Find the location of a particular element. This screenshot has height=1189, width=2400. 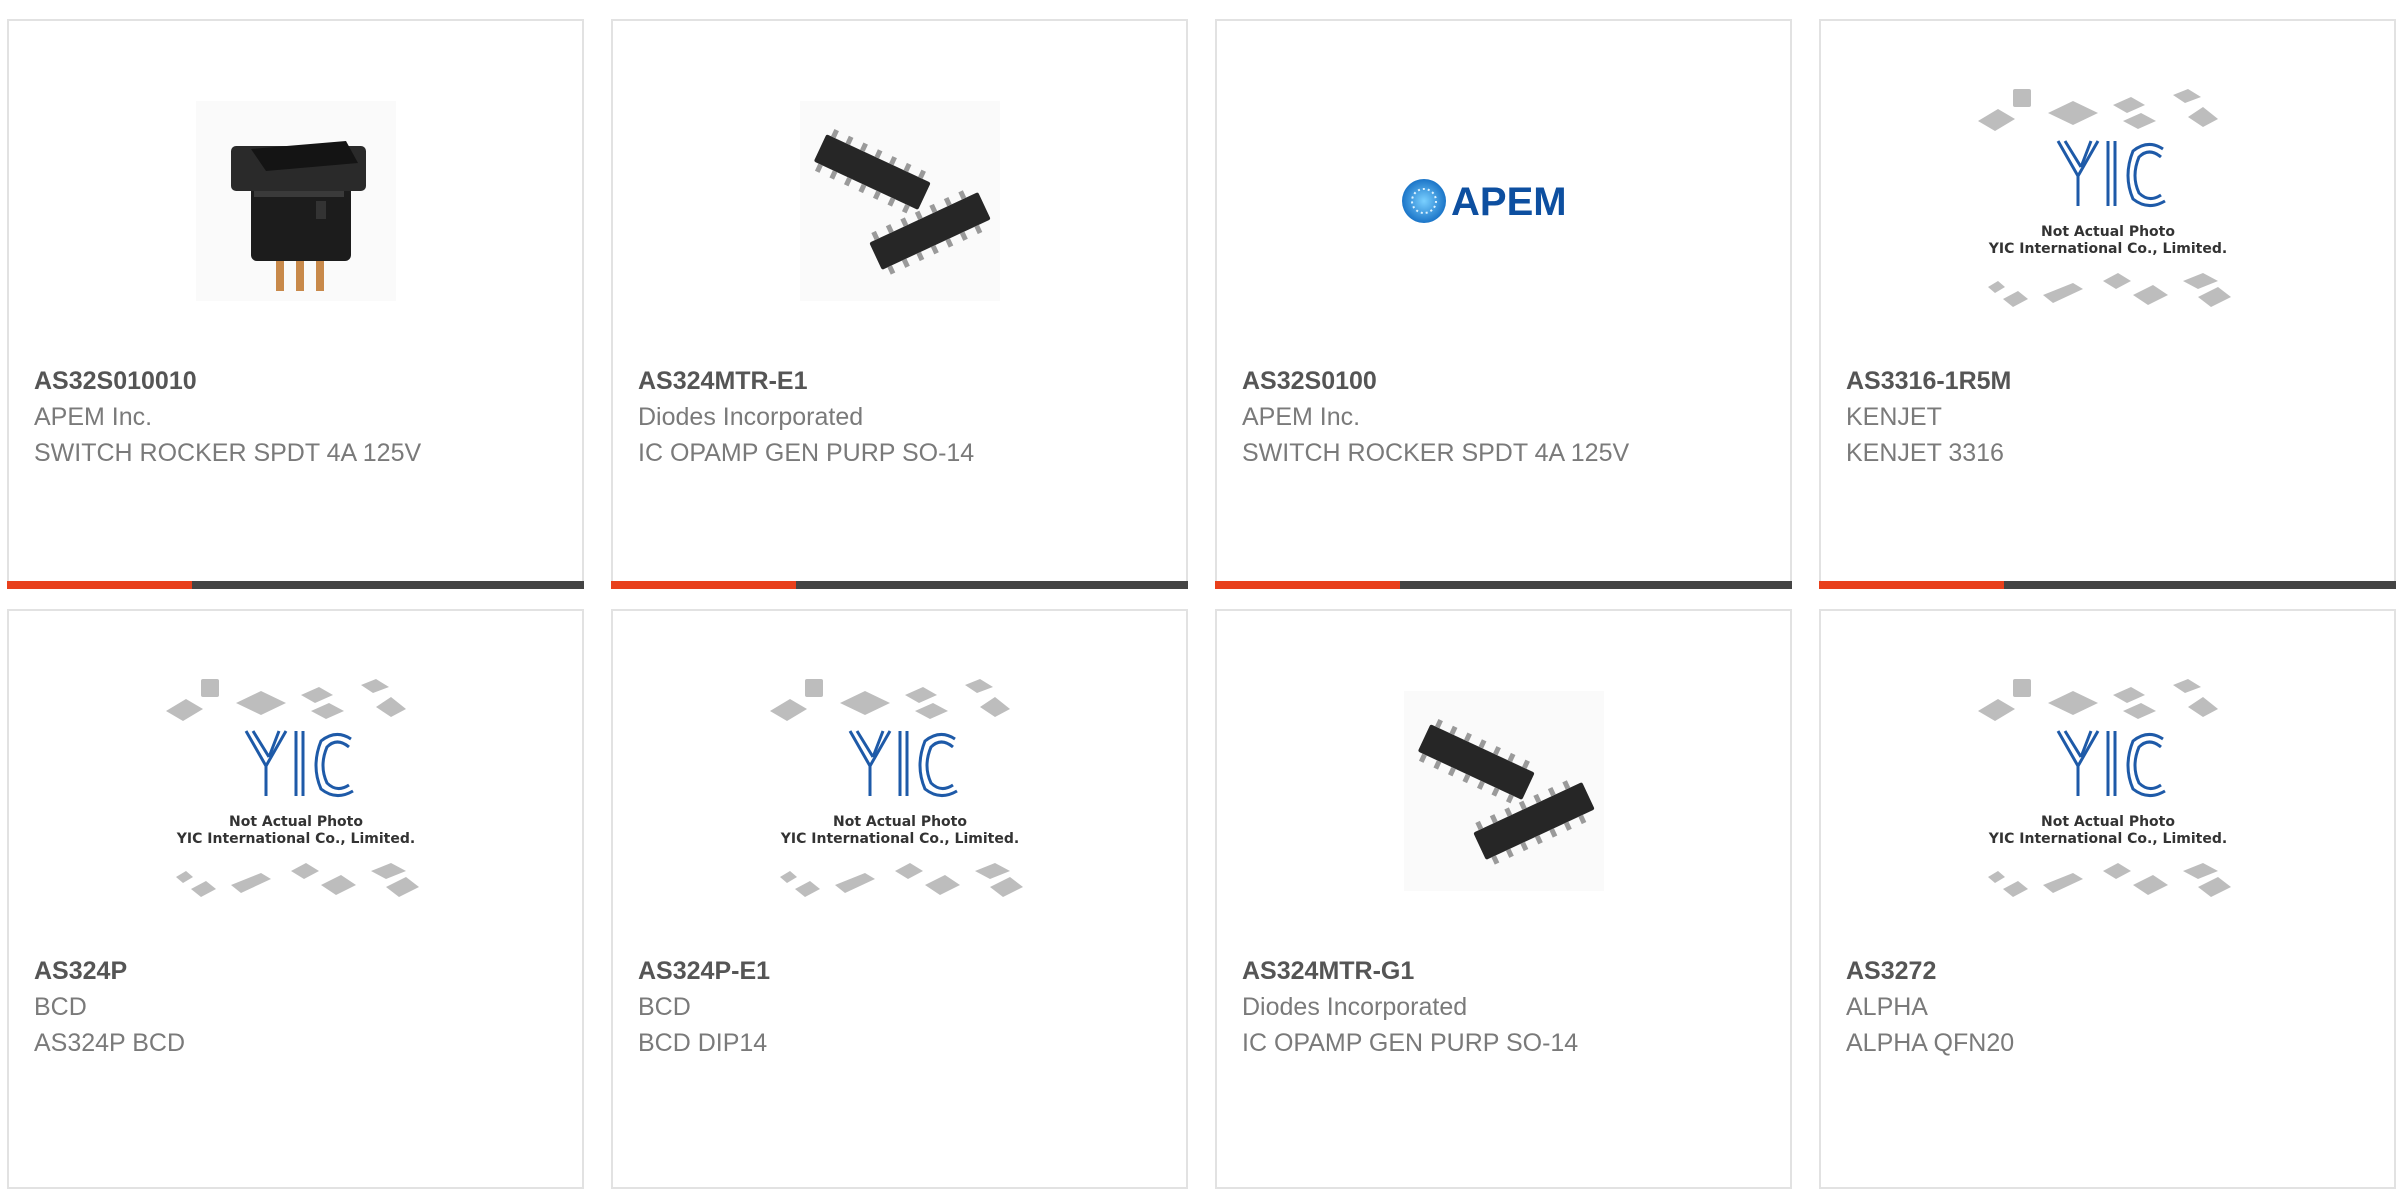

rocker-switch-image is located at coordinates (295, 201).